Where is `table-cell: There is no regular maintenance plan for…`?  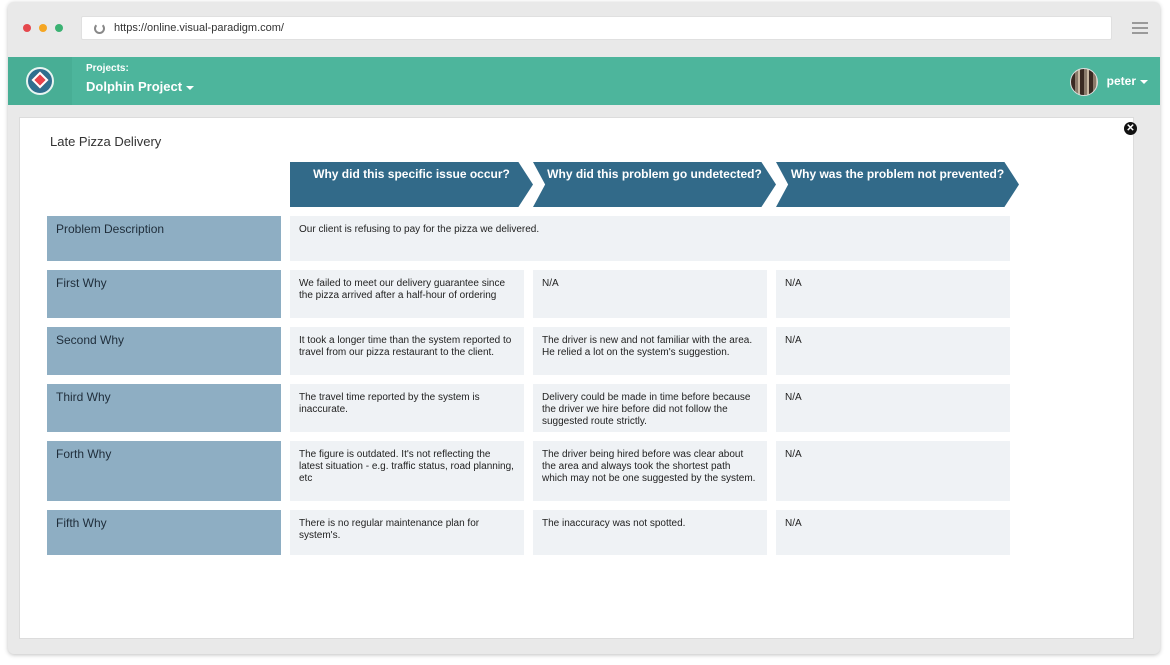 table-cell: There is no regular maintenance plan for… is located at coordinates (407, 532).